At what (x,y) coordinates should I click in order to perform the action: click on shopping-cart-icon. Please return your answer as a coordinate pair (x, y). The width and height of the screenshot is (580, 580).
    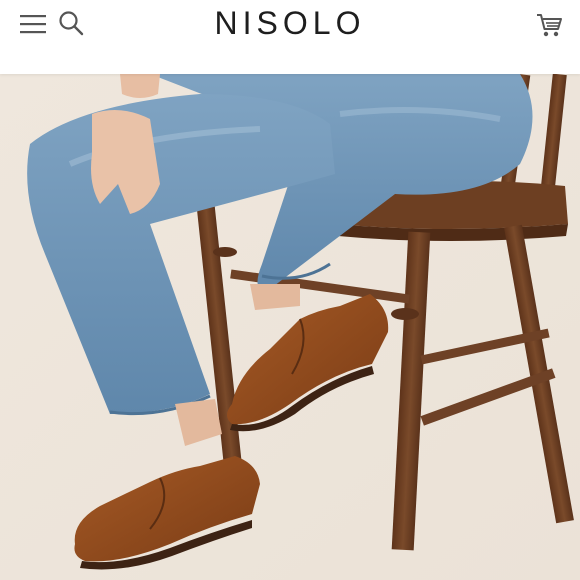
    Looking at the image, I should click on (549, 25).